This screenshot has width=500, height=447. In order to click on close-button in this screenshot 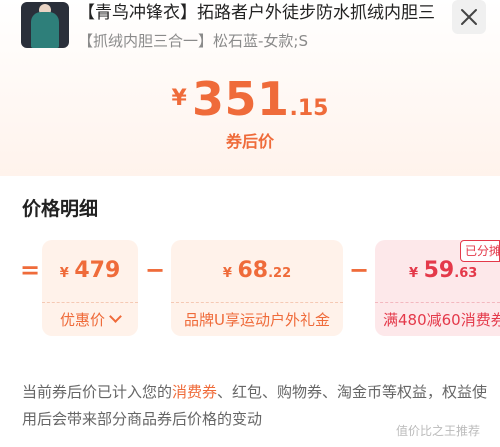, I will do `click(469, 17)`.